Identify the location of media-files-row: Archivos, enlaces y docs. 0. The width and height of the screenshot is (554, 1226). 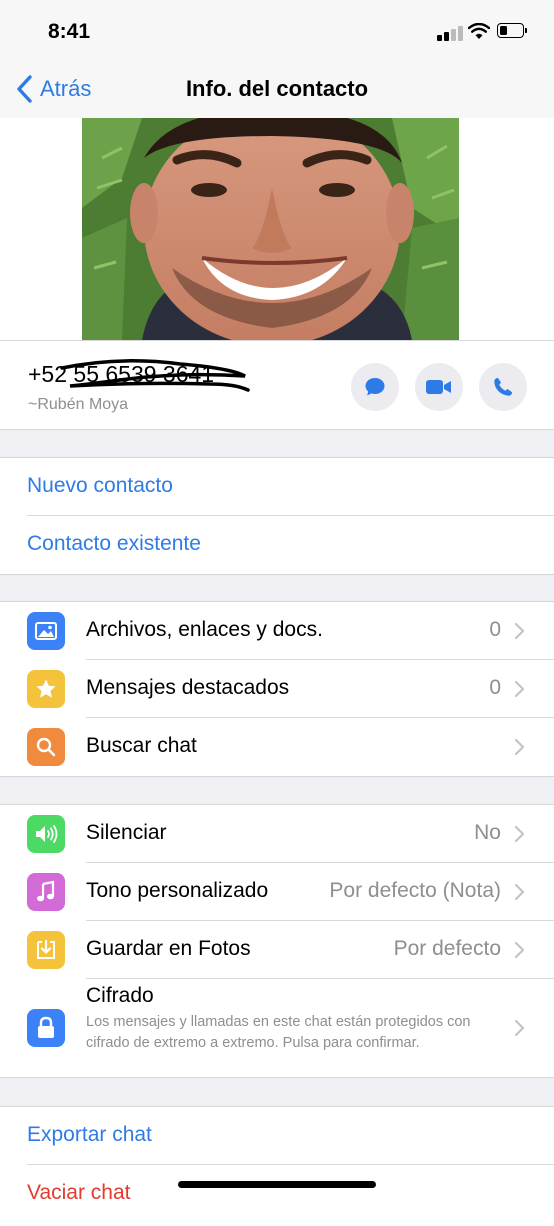
(277, 631).